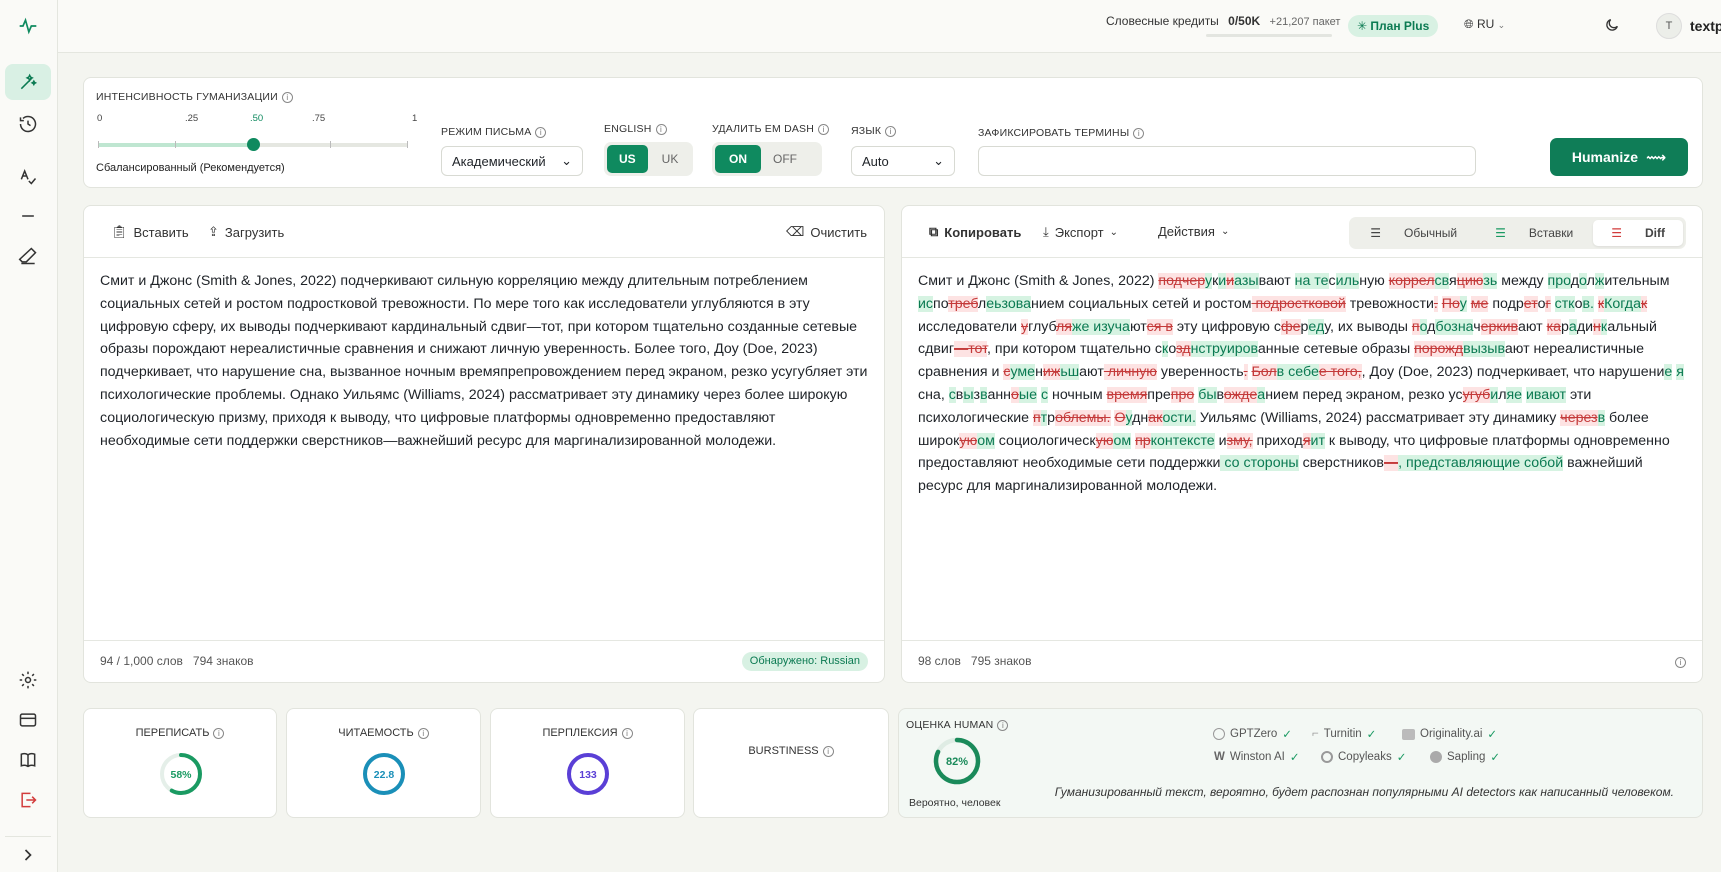  Describe the element at coordinates (28, 760) in the screenshot. I see `book-icon` at that location.